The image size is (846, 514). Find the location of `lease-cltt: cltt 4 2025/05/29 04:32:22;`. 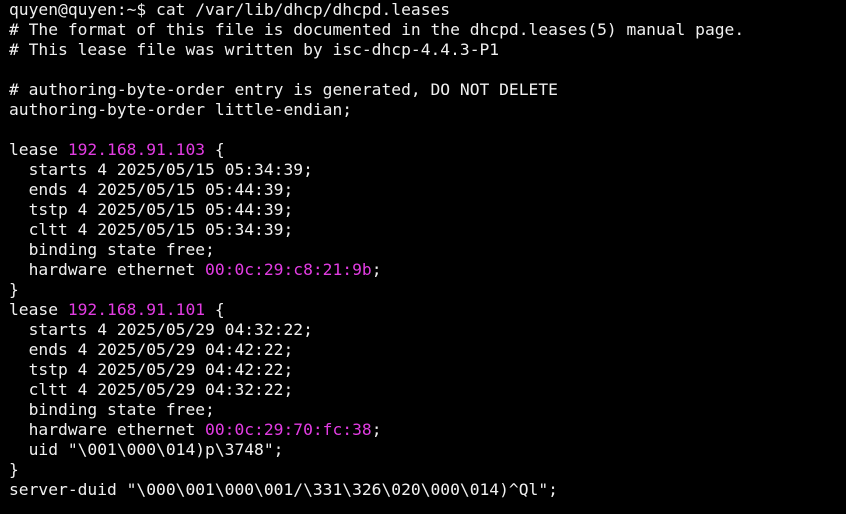

lease-cltt: cltt 4 2025/05/29 04:32:22; is located at coordinates (151, 389).